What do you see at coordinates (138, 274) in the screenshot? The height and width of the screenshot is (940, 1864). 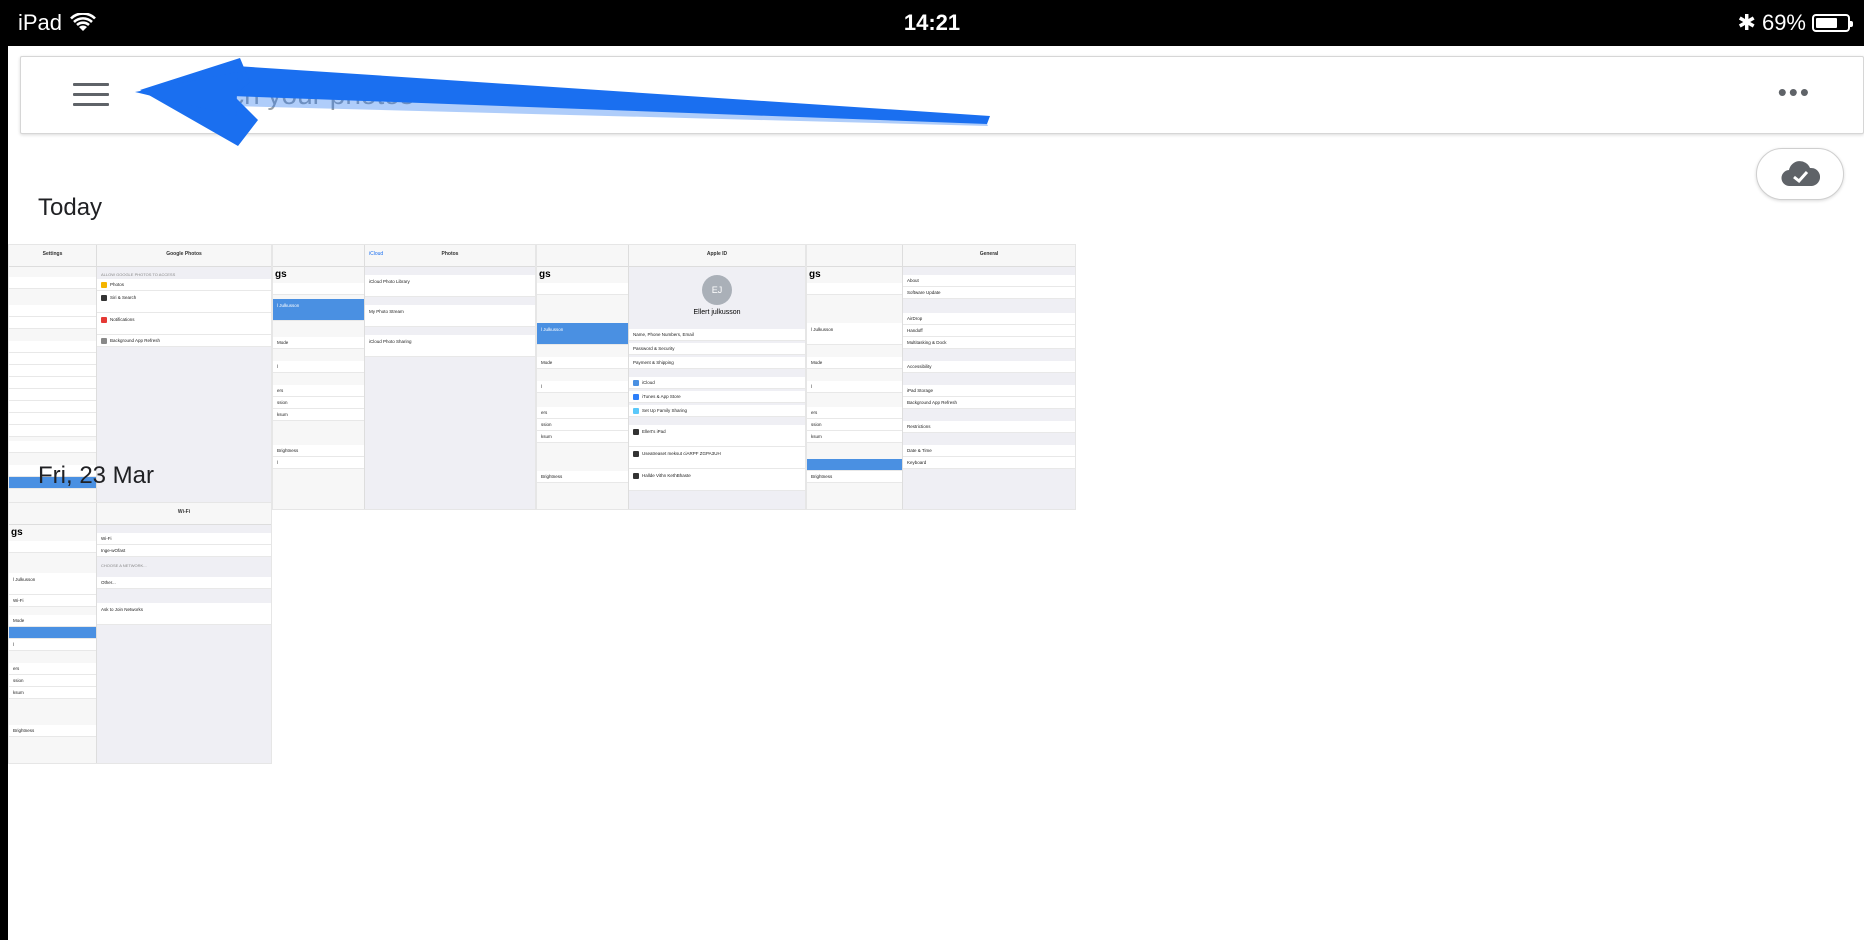 I see `photo-caption: ALLOW GOOGLE PHOTOS TO ACCESS` at bounding box center [138, 274].